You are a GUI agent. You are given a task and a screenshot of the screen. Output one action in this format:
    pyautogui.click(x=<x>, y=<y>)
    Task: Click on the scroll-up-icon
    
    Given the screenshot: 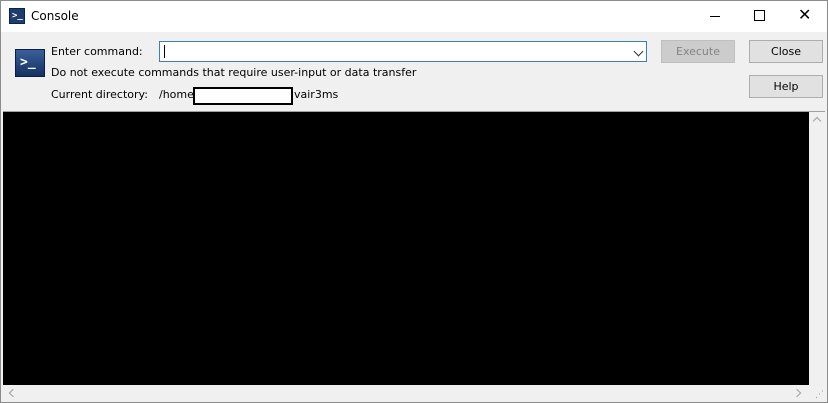 What is the action you would take?
    pyautogui.click(x=817, y=121)
    